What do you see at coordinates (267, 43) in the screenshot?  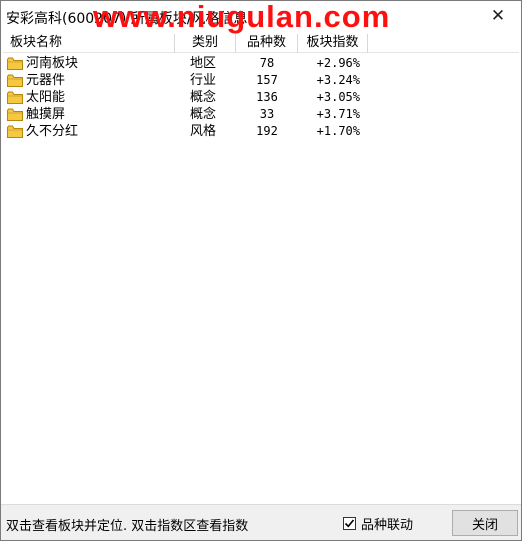 I see `column-header-count: 品种数` at bounding box center [267, 43].